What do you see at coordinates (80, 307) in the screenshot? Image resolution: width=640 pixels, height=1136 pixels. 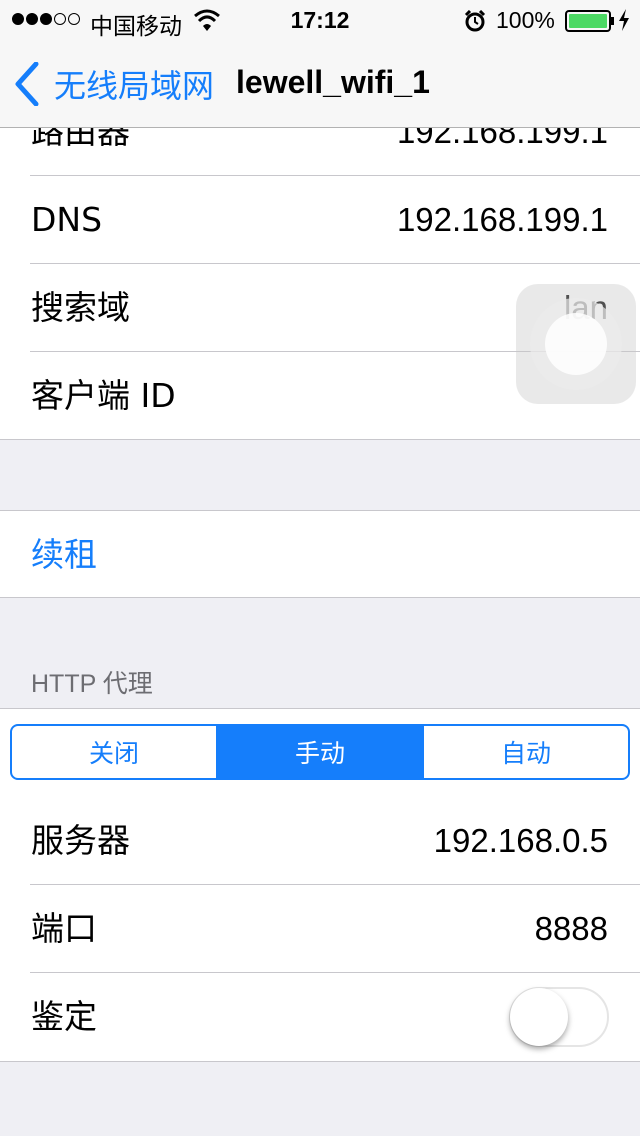 I see `search-domain-label: 搜索域` at bounding box center [80, 307].